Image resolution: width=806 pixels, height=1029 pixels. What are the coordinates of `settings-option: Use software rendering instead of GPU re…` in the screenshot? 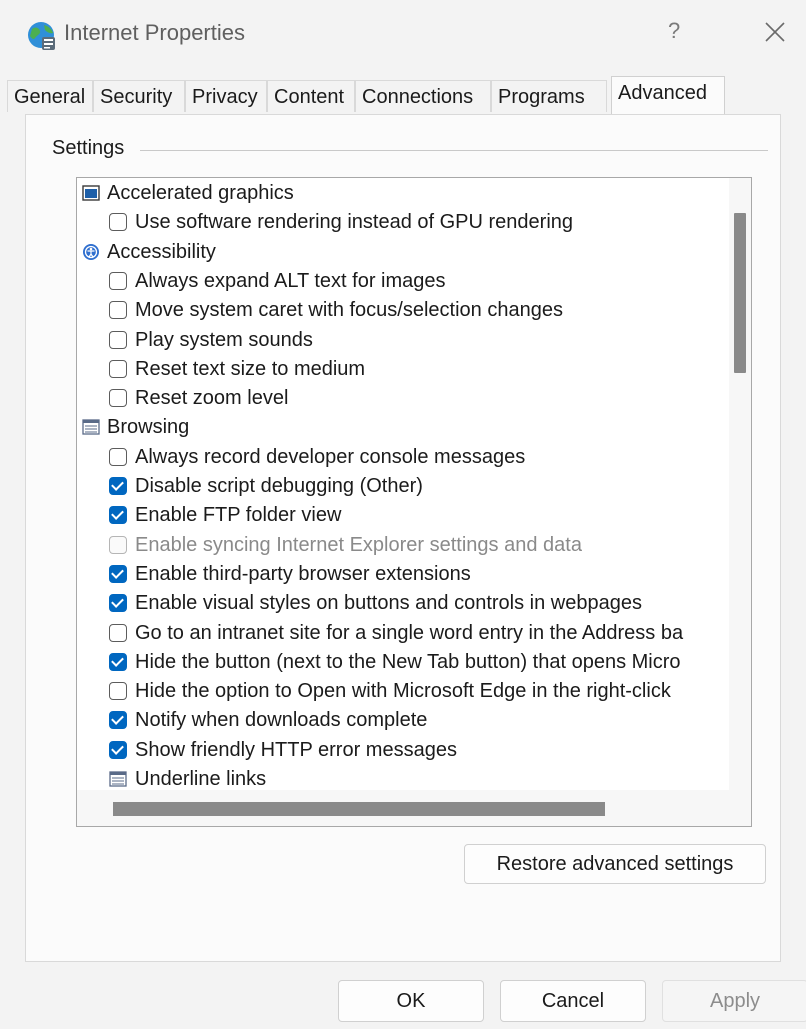 It's located at (402, 222).